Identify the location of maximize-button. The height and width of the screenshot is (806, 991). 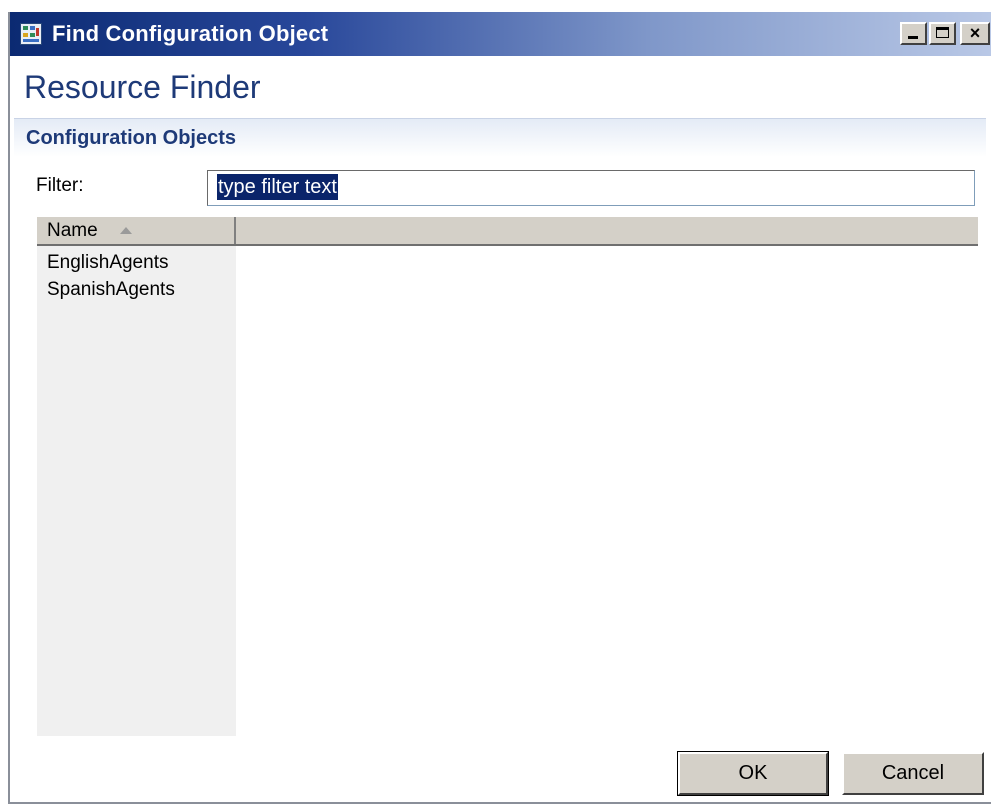
(942, 33).